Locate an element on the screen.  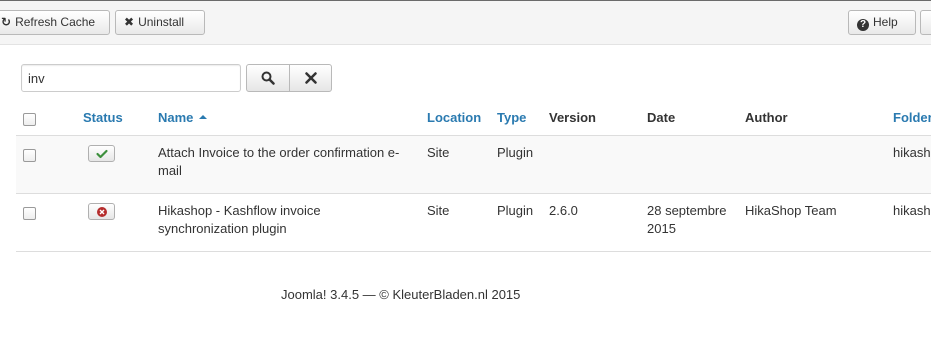
column-type: Type is located at coordinates (511, 117).